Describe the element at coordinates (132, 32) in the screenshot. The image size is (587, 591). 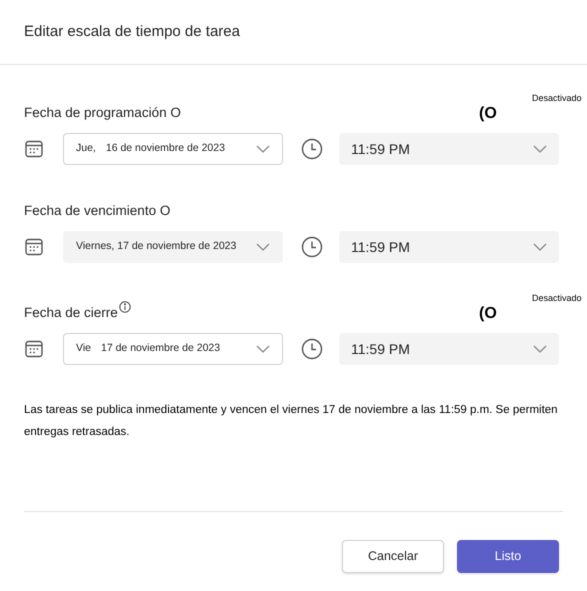
I see `dialog-title: Editar escala de tiempo de tarea` at that location.